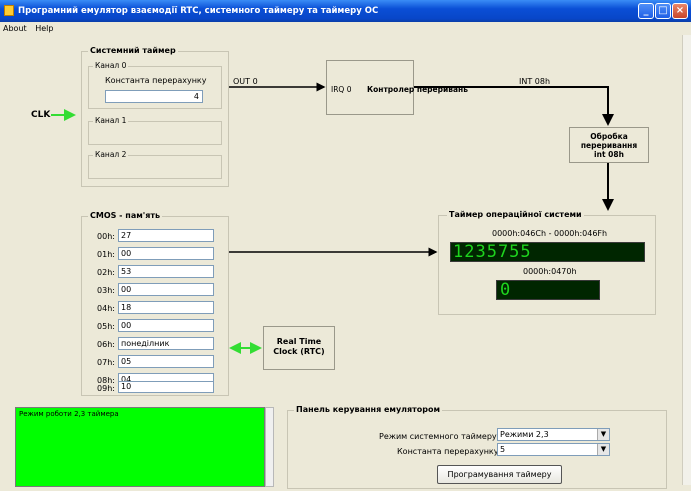 This screenshot has height=491, width=691. I want to click on irq0-label: IRQ 0, so click(341, 89).